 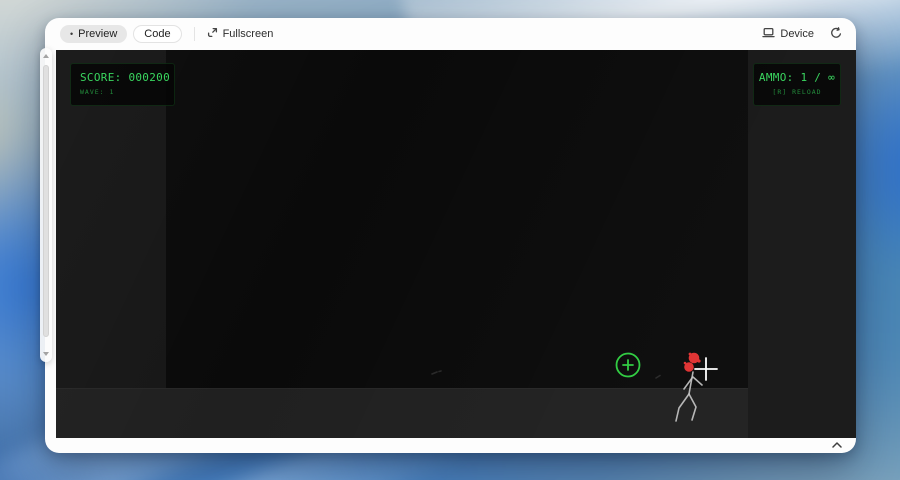 I want to click on ammo-hud: AMMO: 1 / ∞ [R] RELOAD, so click(x=797, y=84).